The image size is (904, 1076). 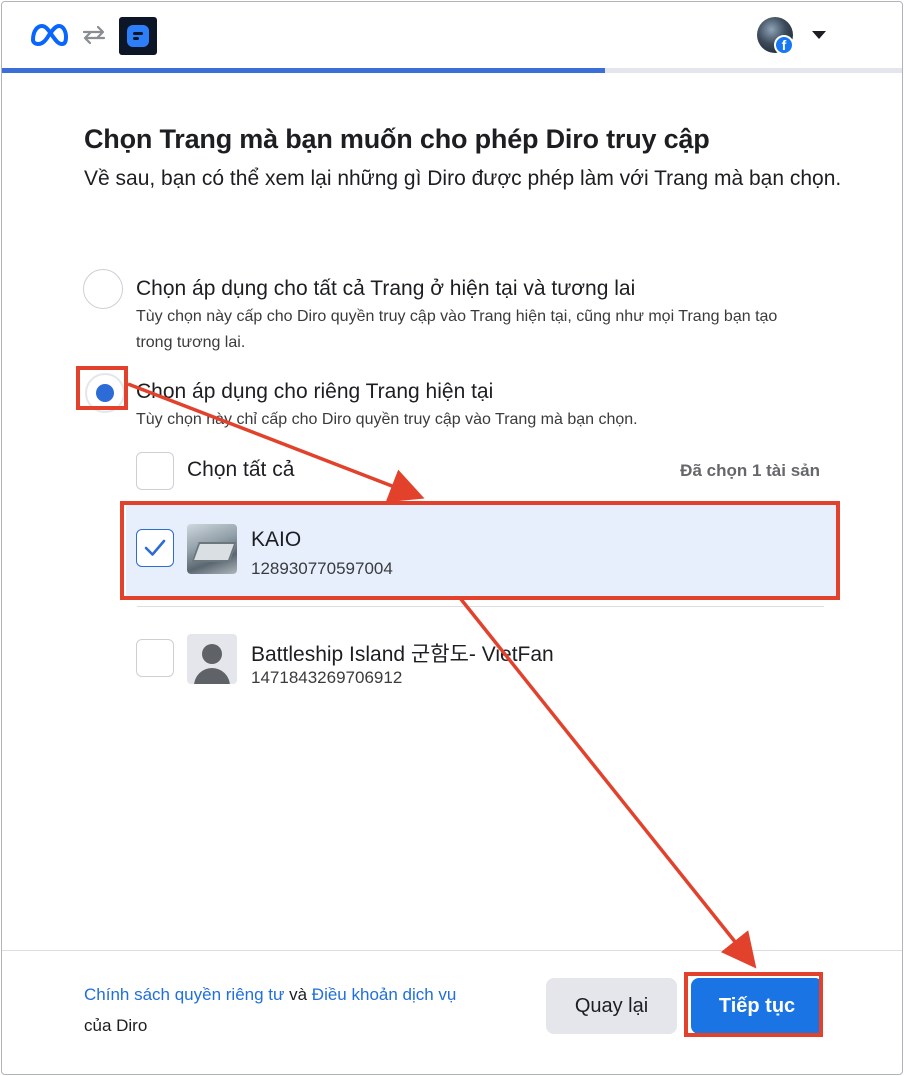 I want to click on select-all-checkbox, so click(x=155, y=471).